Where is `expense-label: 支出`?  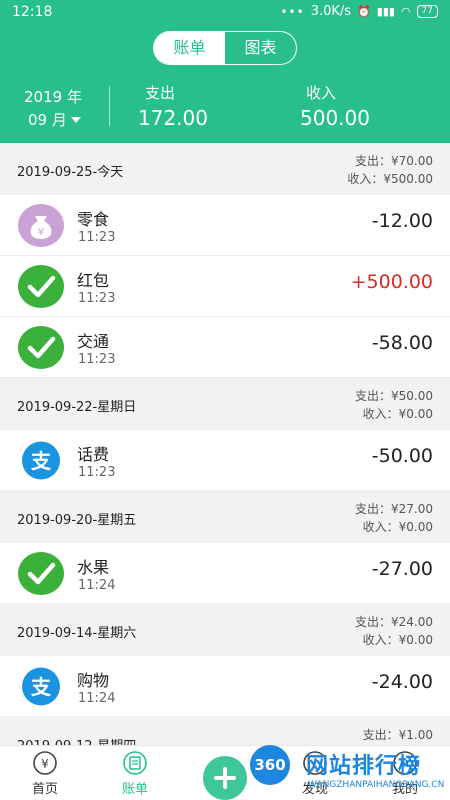 expense-label: 支出 is located at coordinates (160, 93).